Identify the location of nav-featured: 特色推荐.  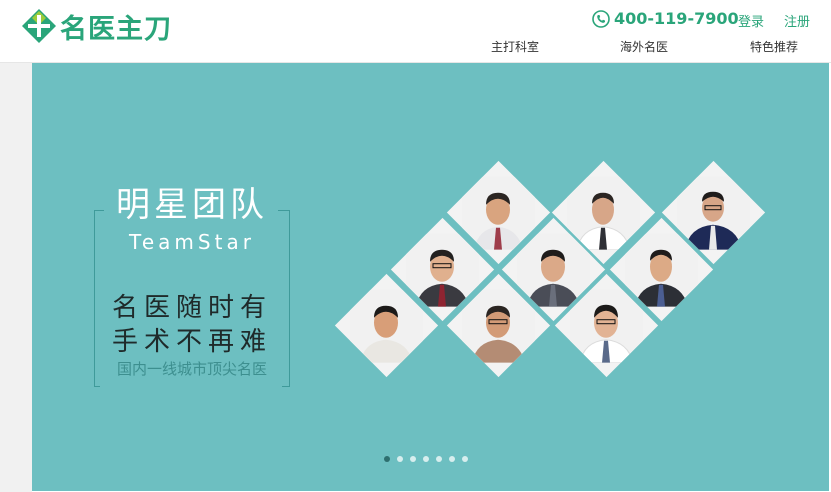
(774, 46).